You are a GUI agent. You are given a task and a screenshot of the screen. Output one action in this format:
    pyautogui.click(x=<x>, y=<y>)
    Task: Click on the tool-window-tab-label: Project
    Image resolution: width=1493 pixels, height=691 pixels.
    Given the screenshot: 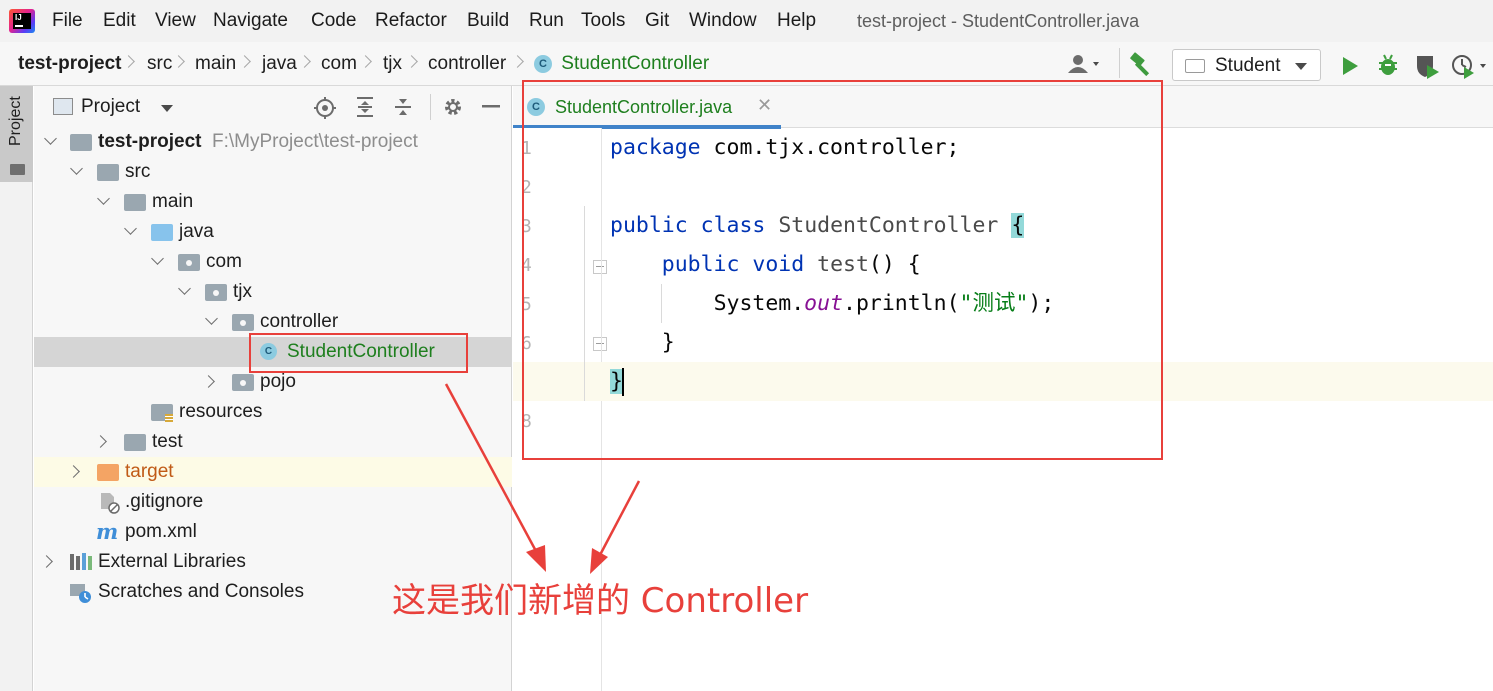 What is the action you would take?
    pyautogui.click(x=15, y=121)
    